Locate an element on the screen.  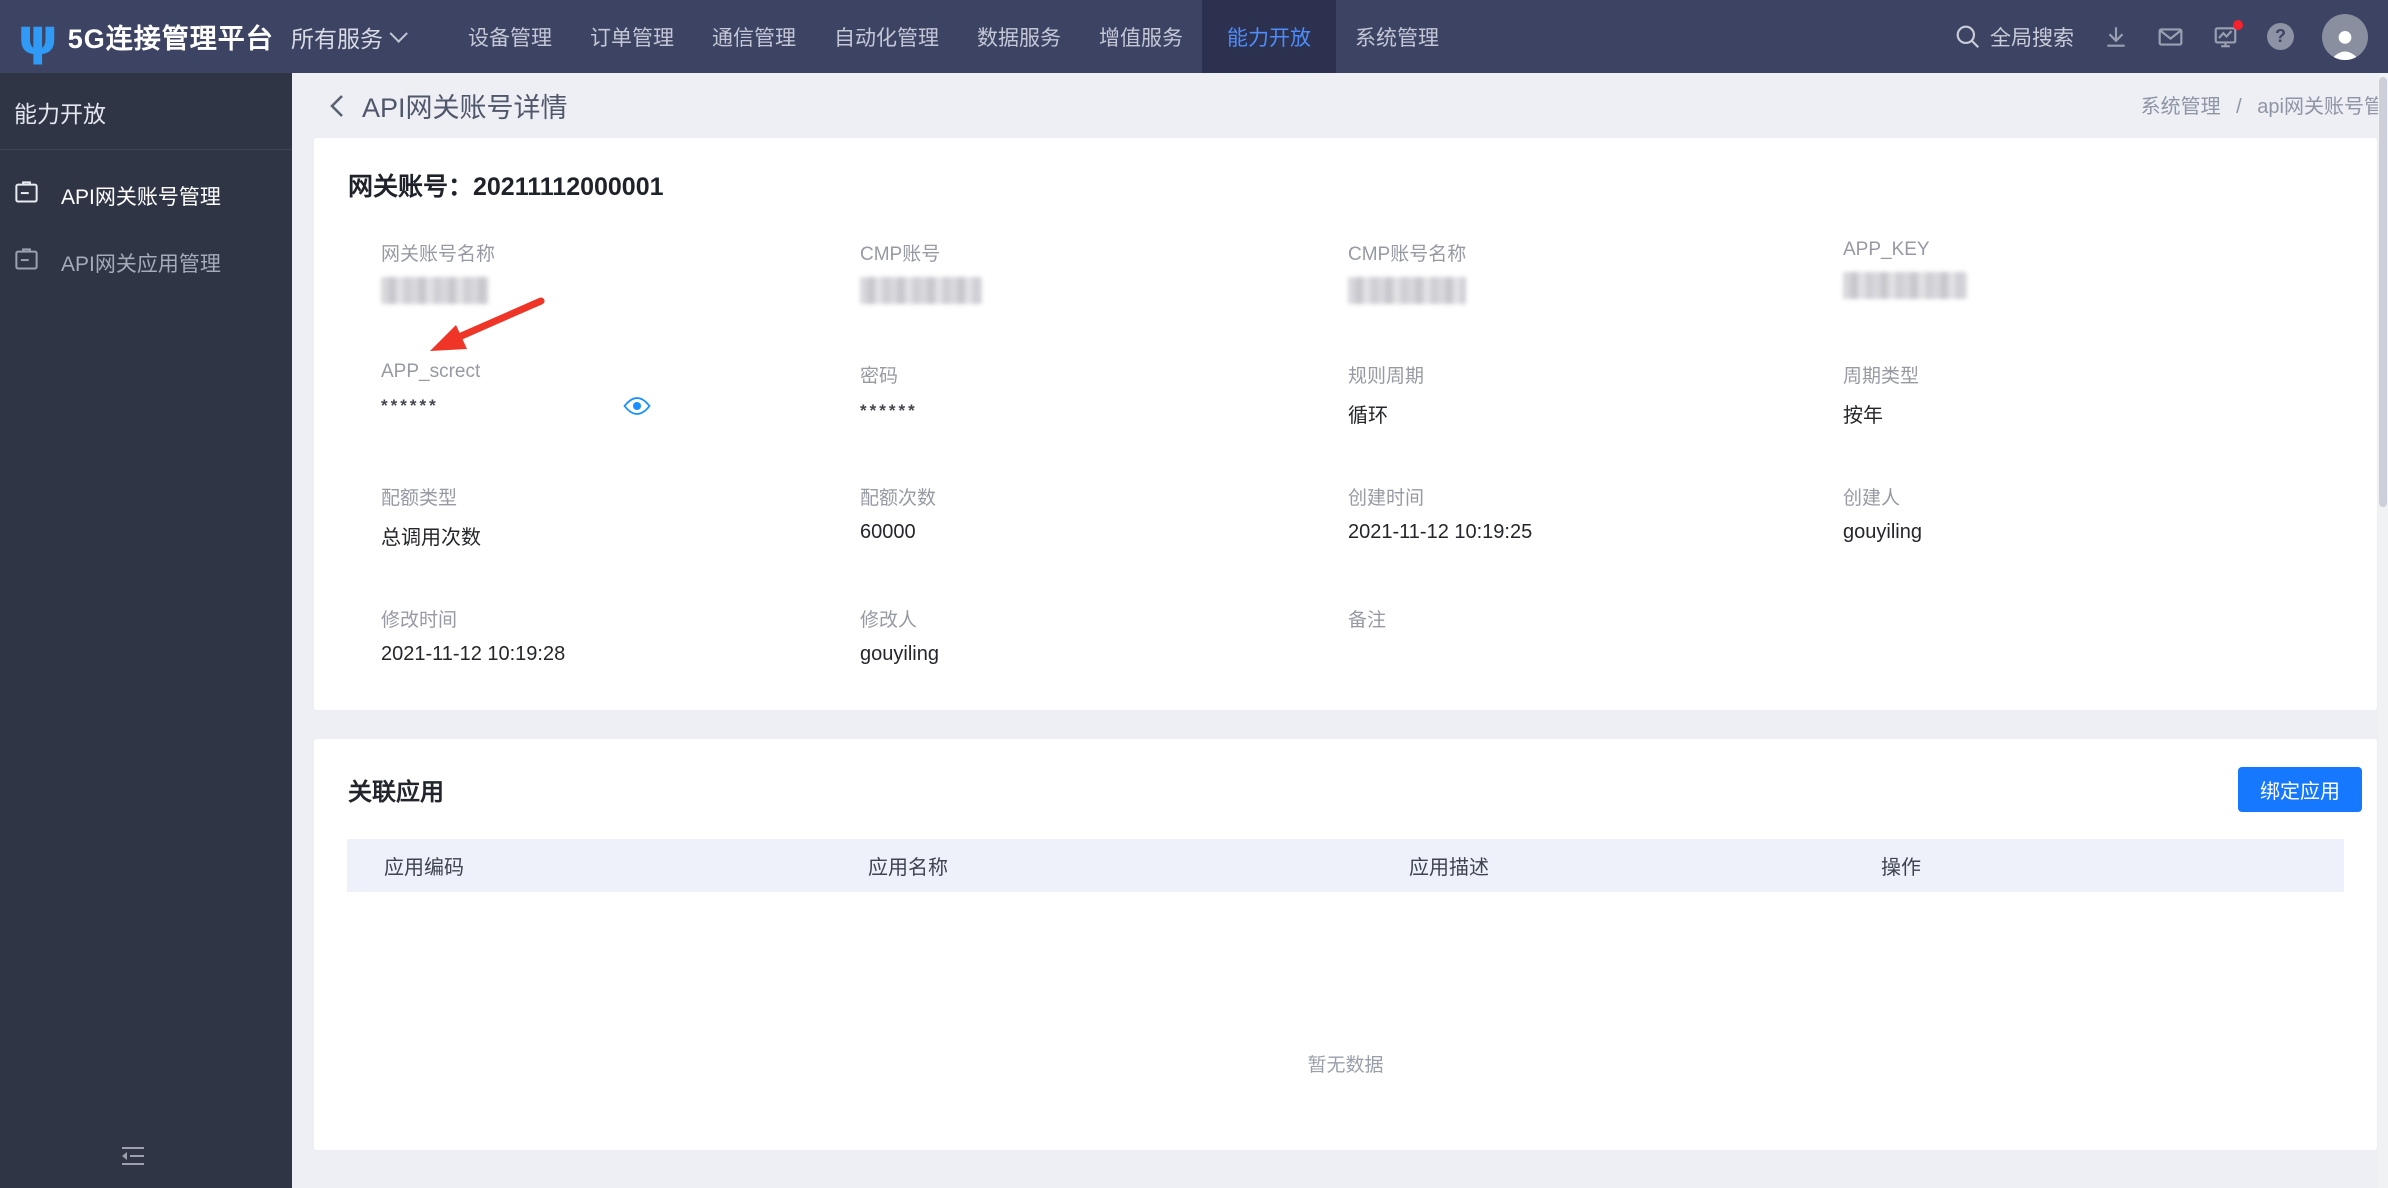
field-value-text: 按年 is located at coordinates (1863, 416).